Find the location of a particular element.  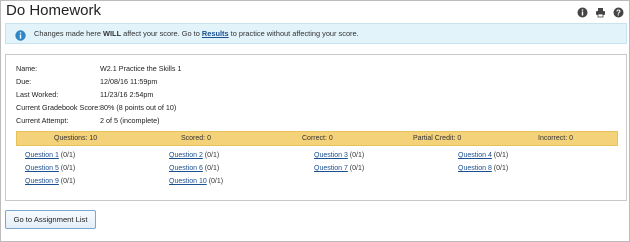

page-header: Do Homework ? is located at coordinates (316, 11).